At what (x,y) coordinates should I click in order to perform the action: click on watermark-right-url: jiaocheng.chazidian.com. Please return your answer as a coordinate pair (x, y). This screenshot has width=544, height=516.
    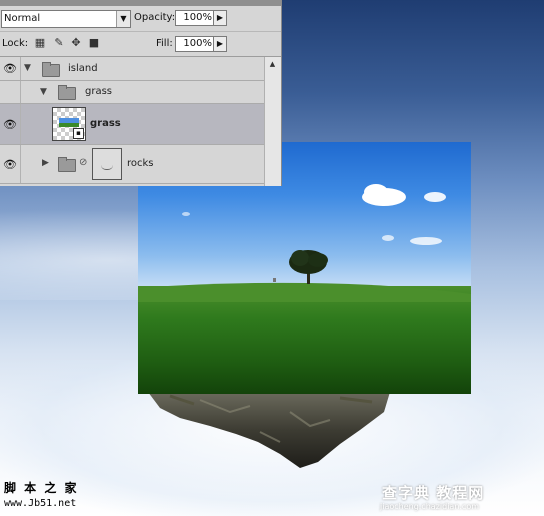
    Looking at the image, I should click on (430, 506).